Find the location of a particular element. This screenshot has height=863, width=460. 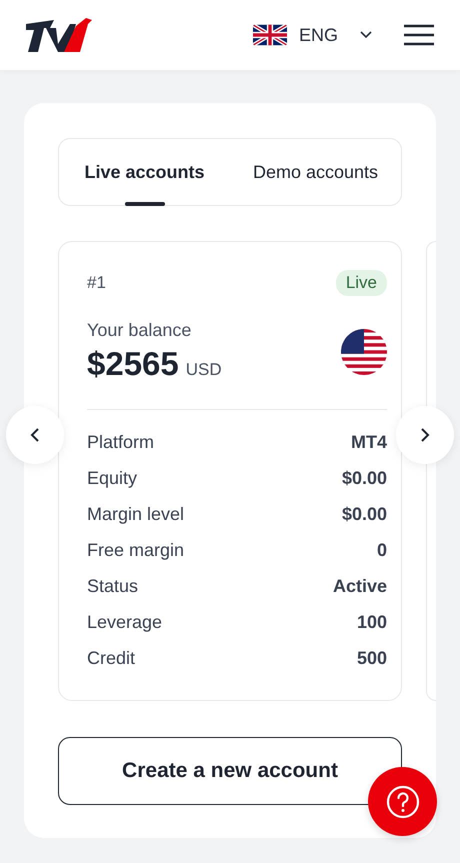

create-account-button: Create a new account is located at coordinates (230, 771).